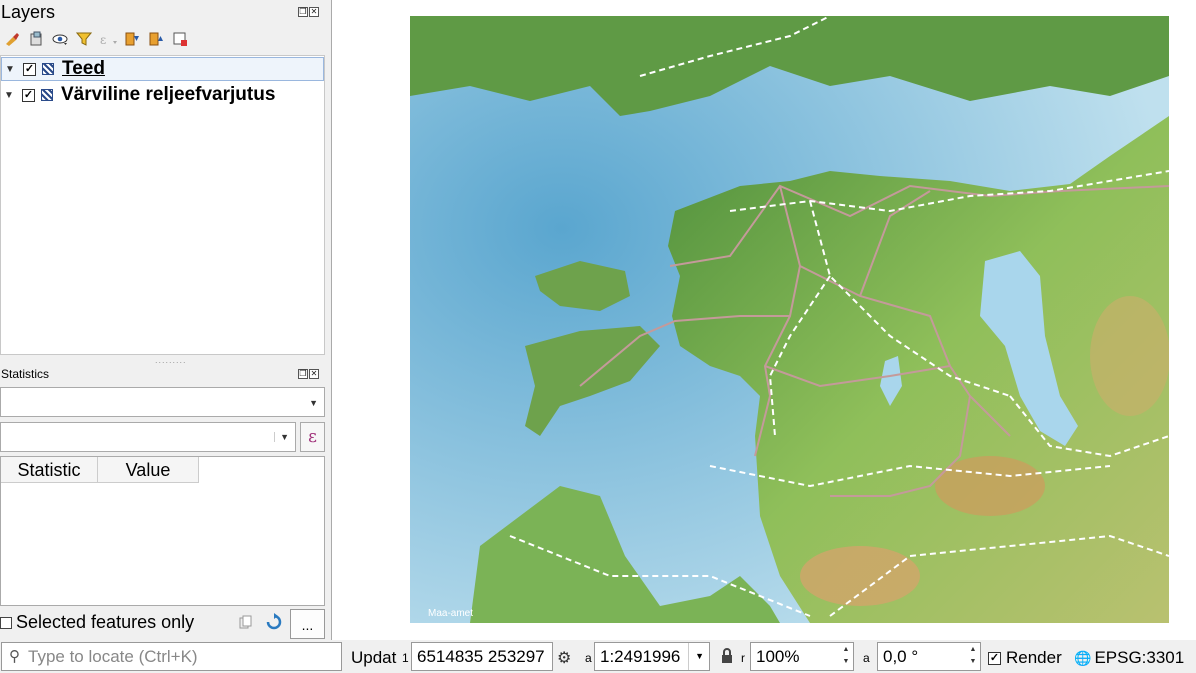 The height and width of the screenshot is (673, 1196). Describe the element at coordinates (28, 12) in the screenshot. I see `layers-panel-title: Layers` at that location.